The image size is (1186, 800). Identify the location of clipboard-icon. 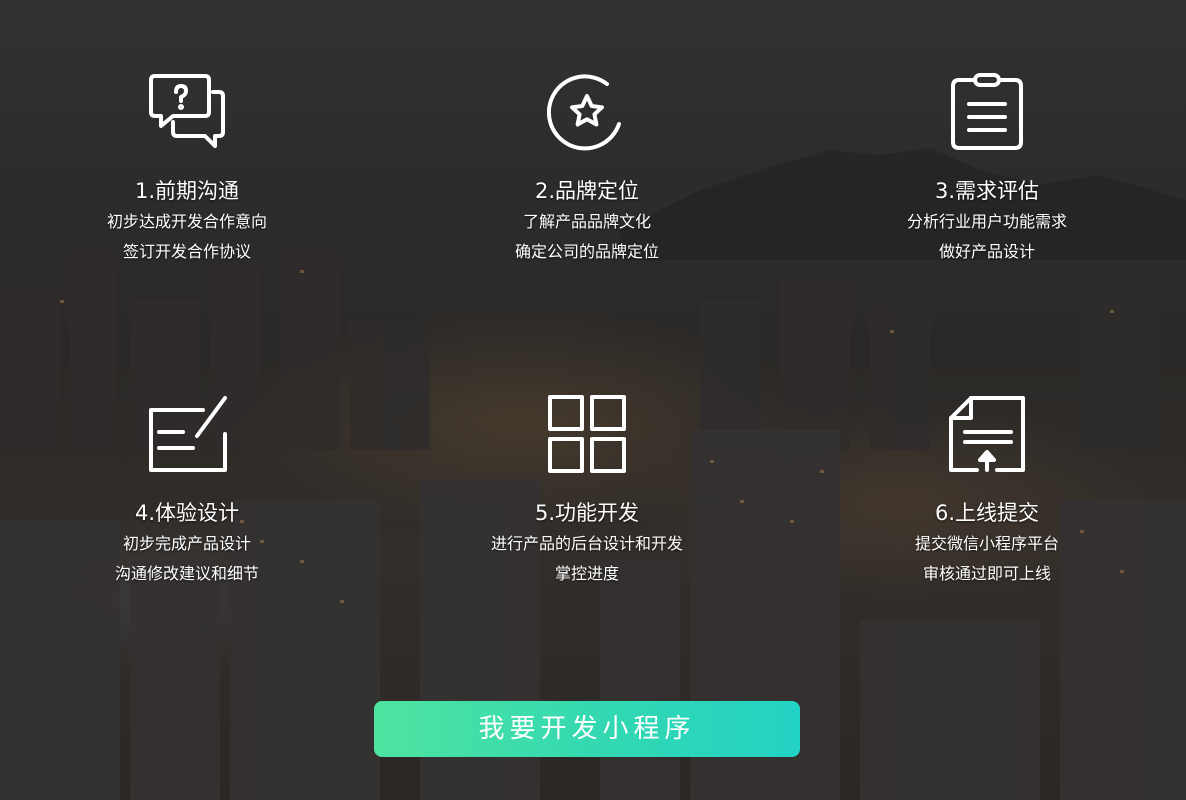
(987, 111).